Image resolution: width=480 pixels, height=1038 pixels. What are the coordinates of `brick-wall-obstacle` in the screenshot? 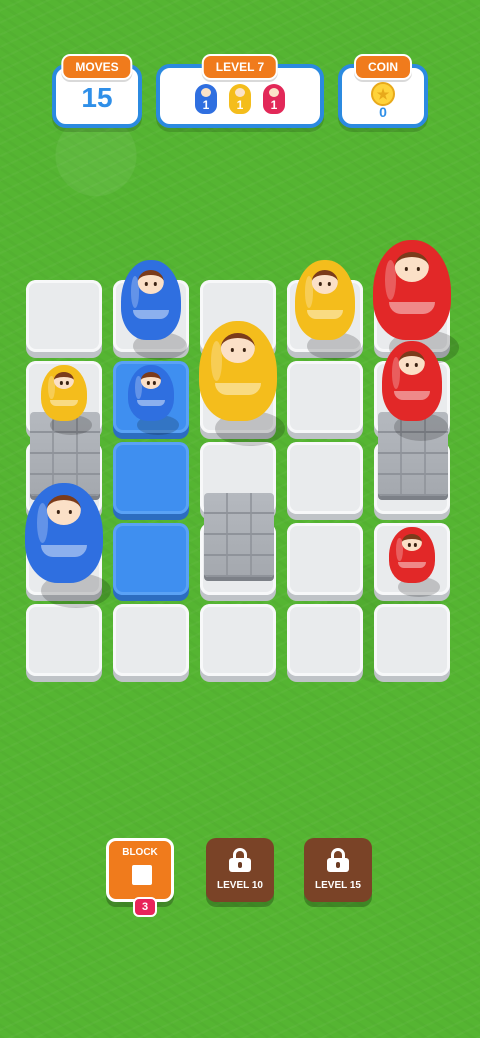 It's located at (239, 535).